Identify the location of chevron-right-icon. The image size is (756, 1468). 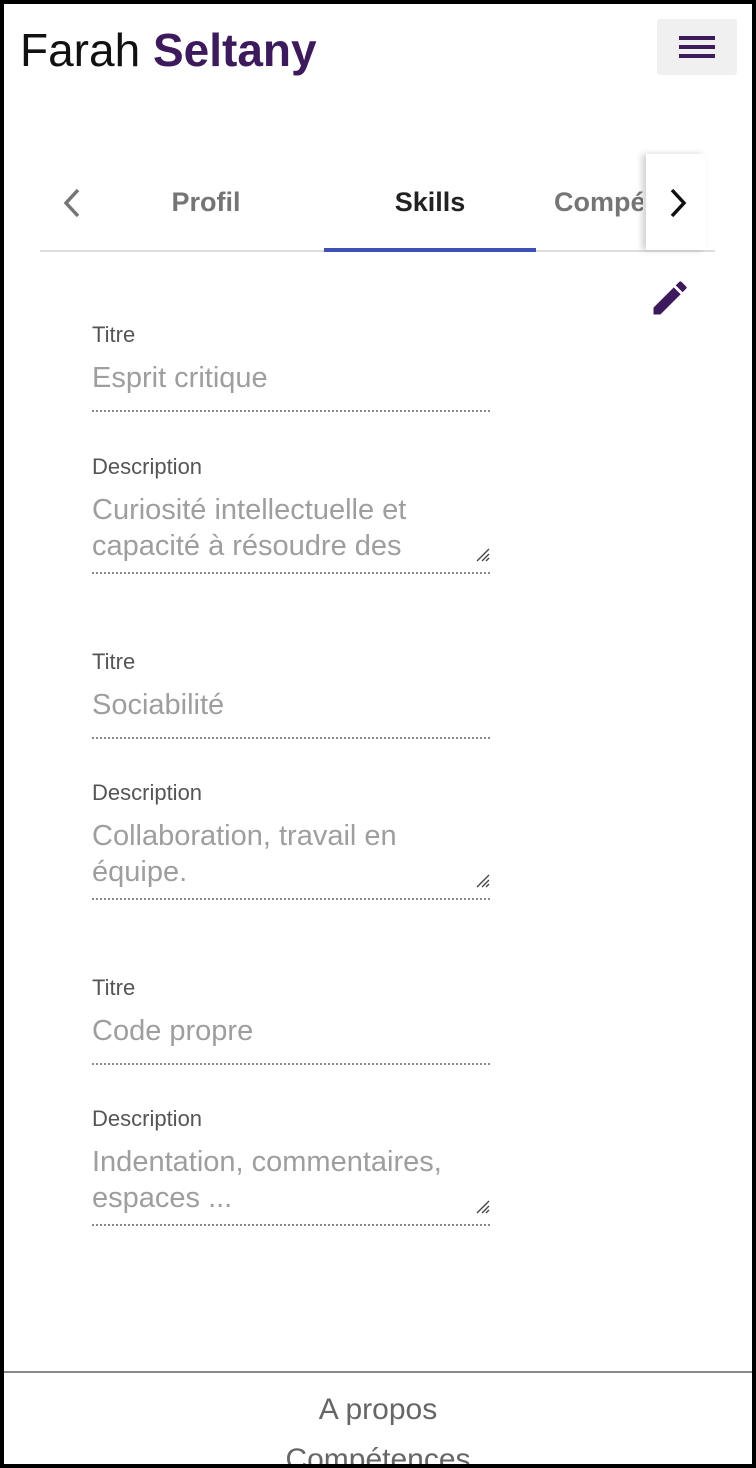
(678, 203).